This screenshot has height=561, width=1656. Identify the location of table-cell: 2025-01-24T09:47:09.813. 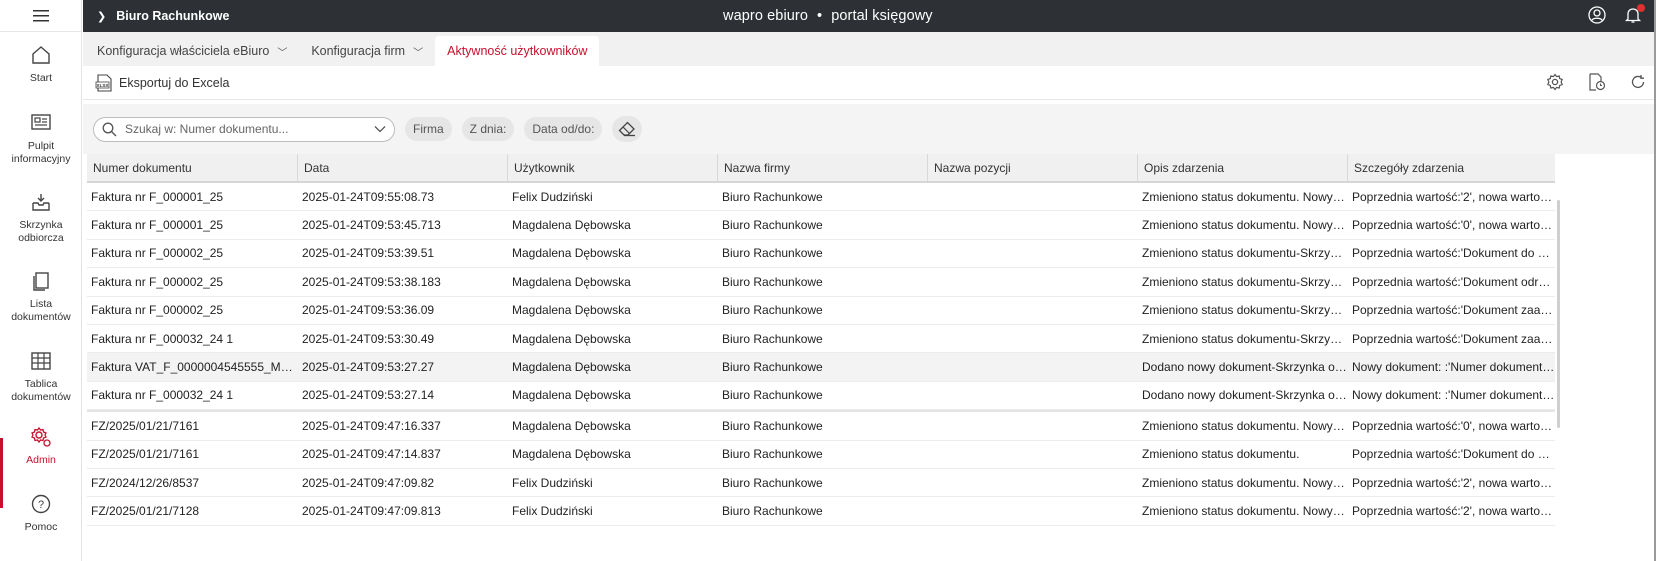
(403, 510).